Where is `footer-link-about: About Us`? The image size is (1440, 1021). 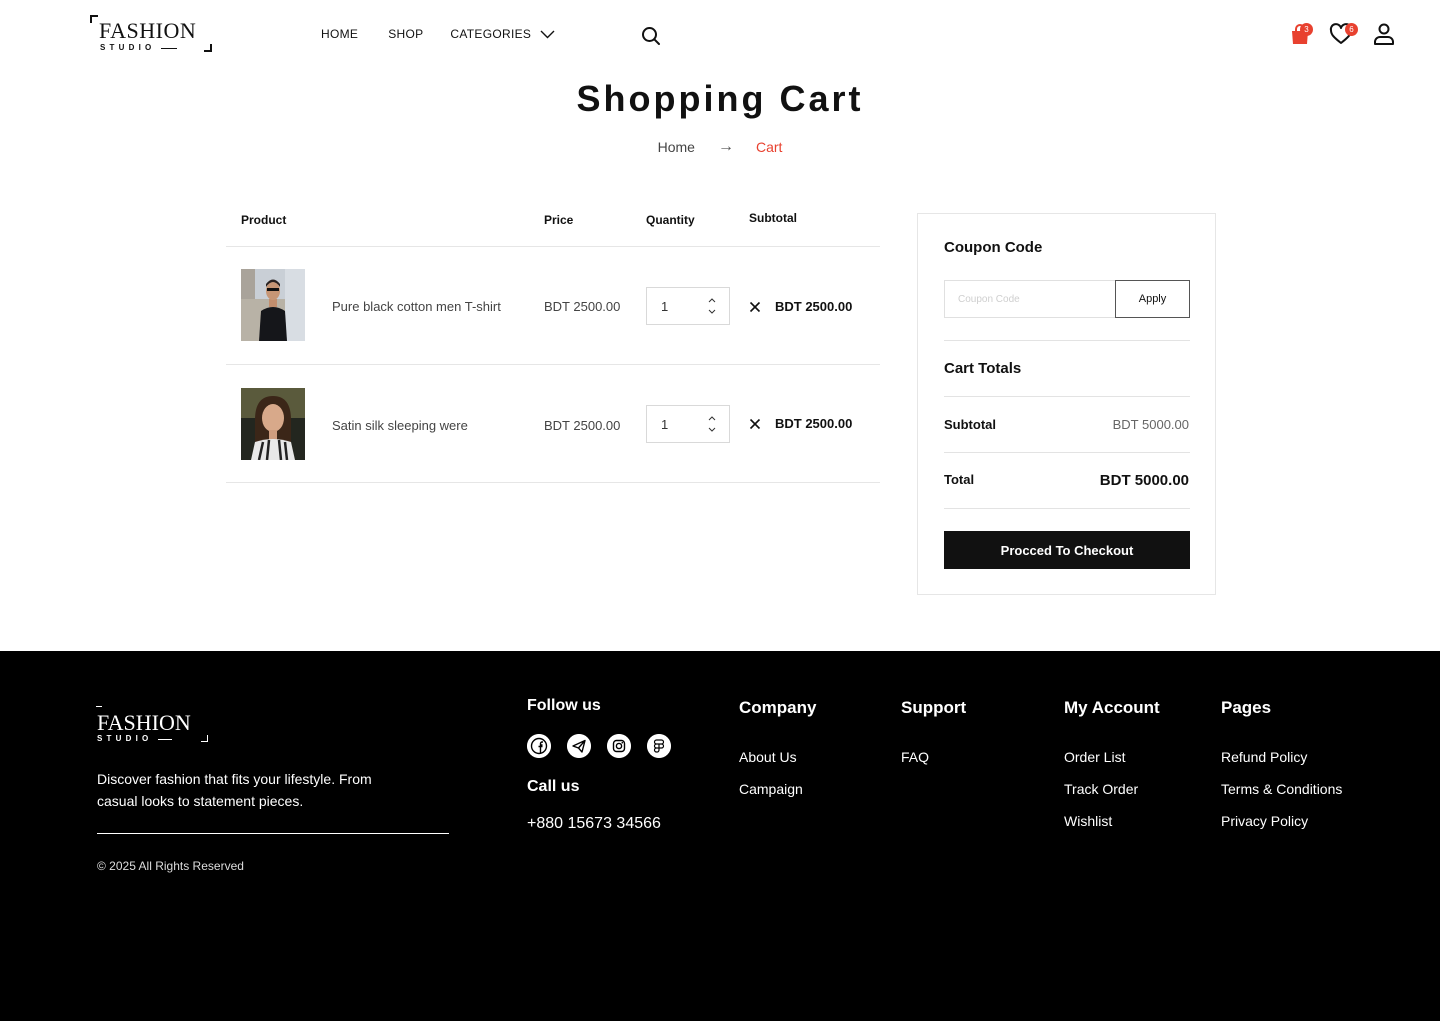
footer-link-about: About Us is located at coordinates (768, 757).